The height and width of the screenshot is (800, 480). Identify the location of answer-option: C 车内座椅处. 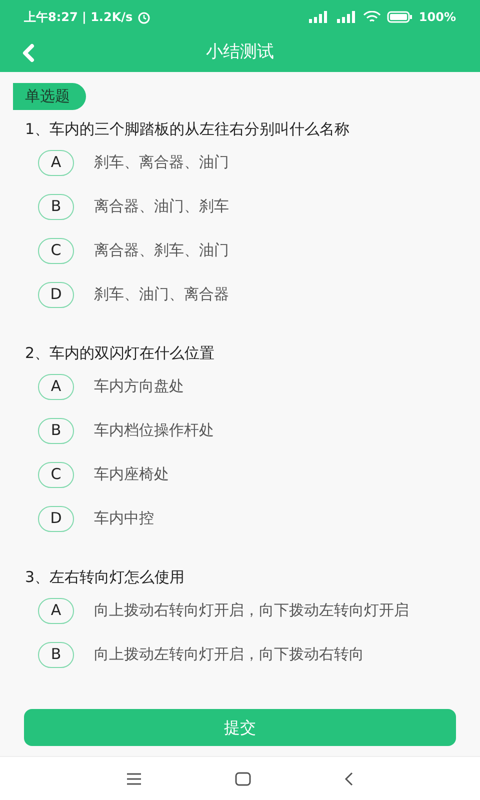
(240, 474).